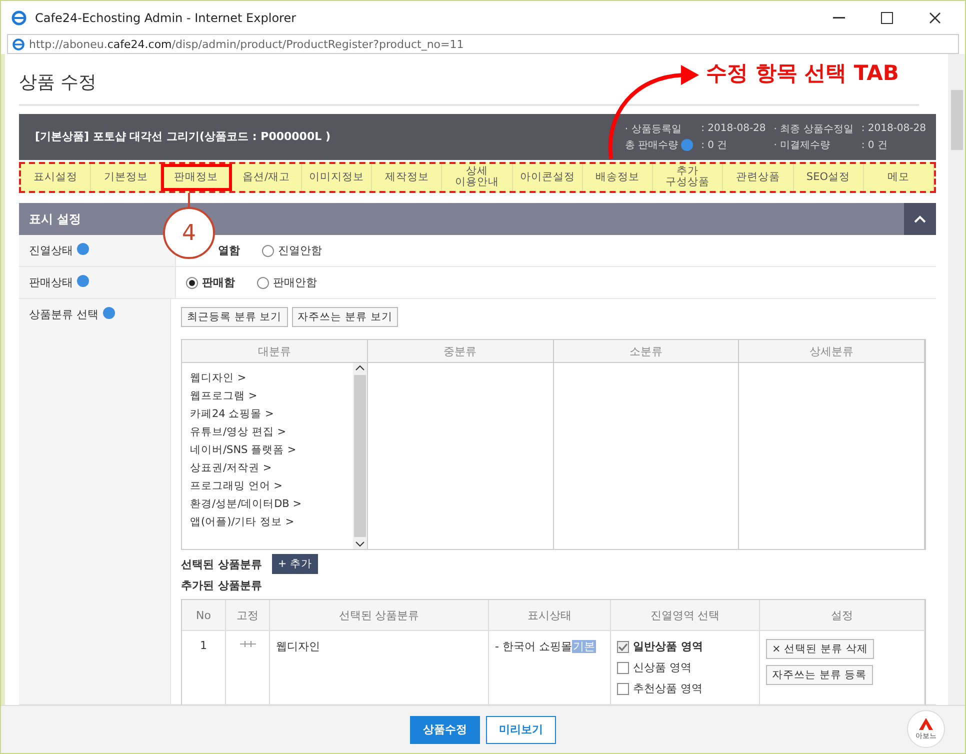 The width and height of the screenshot is (966, 754). Describe the element at coordinates (819, 675) in the screenshot. I see `action-button: 자주쓰는 분류 등록` at that location.